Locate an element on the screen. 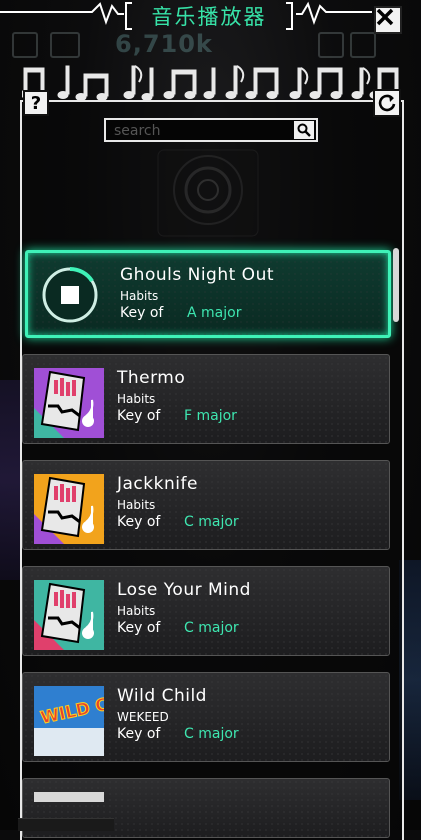 Image resolution: width=421 pixels, height=840 pixels. song-title: Wild Child is located at coordinates (162, 696).